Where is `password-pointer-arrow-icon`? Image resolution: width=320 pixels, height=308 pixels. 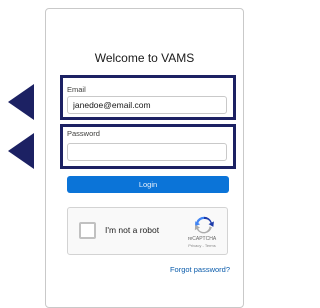 password-pointer-arrow-icon is located at coordinates (21, 151).